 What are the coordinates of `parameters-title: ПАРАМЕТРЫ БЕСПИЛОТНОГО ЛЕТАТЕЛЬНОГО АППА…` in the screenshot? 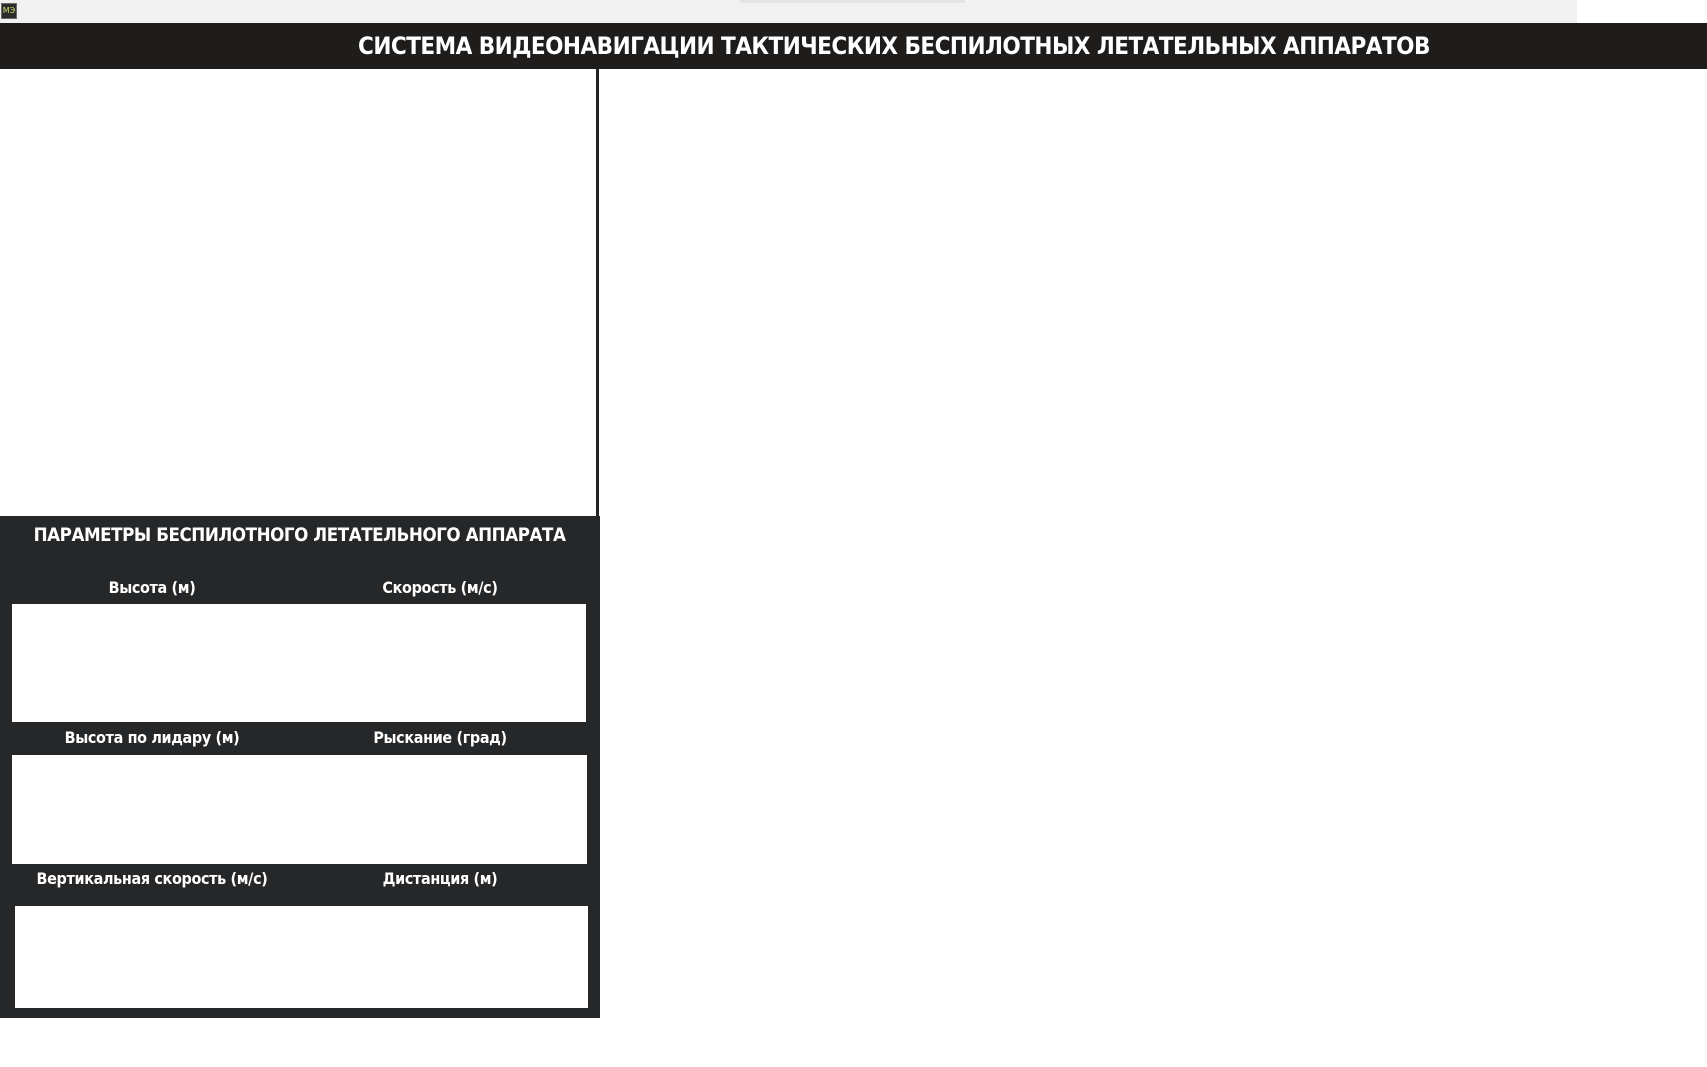 It's located at (299, 535).